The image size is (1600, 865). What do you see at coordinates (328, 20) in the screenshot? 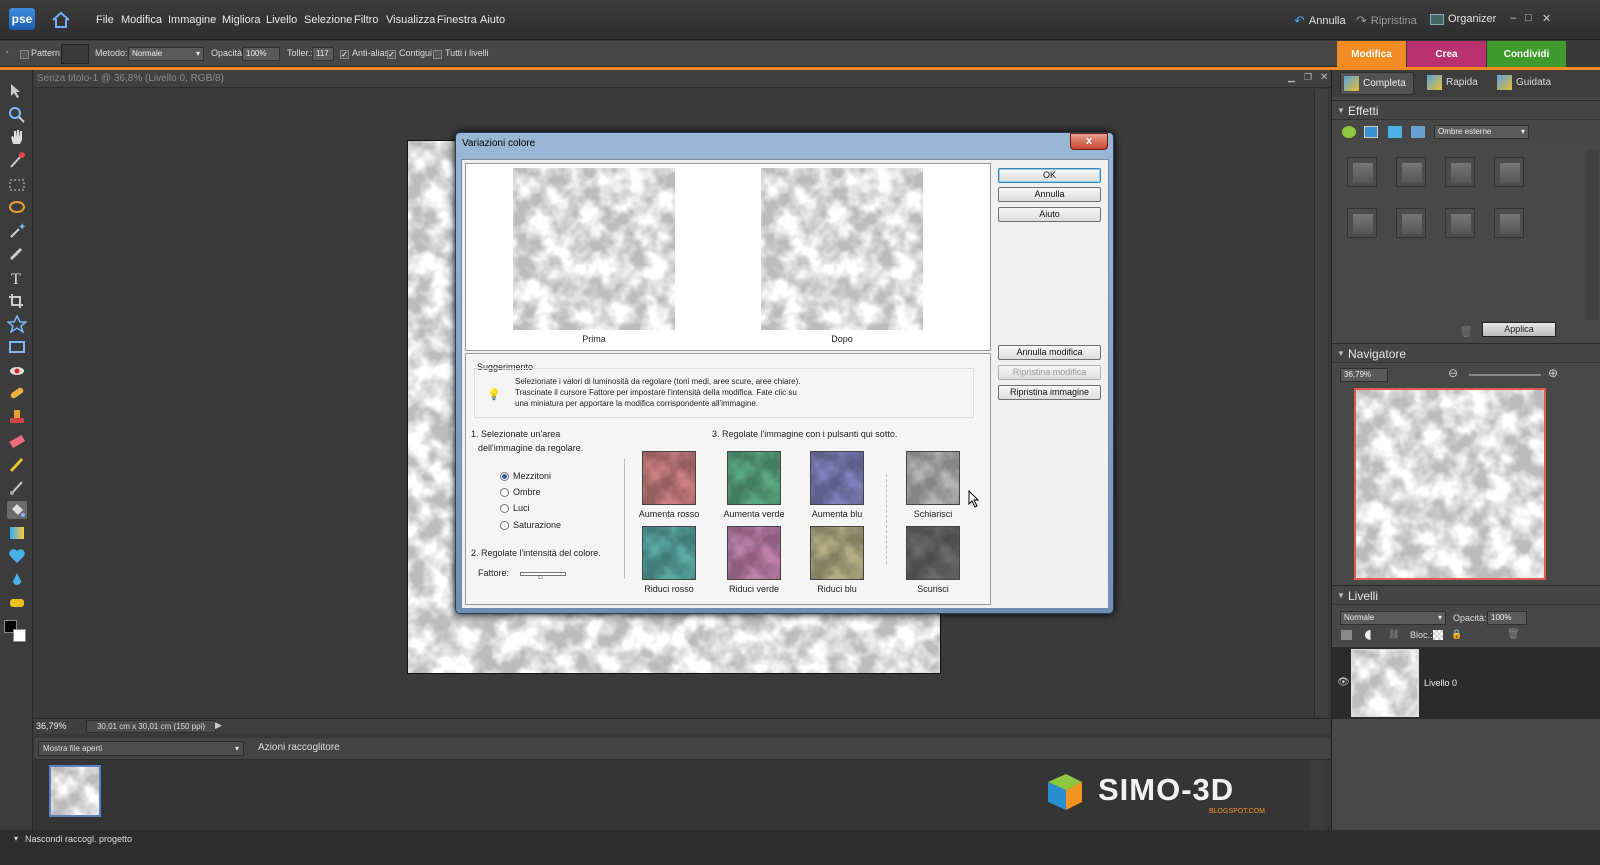
I see `menu-selezione: Selezione` at bounding box center [328, 20].